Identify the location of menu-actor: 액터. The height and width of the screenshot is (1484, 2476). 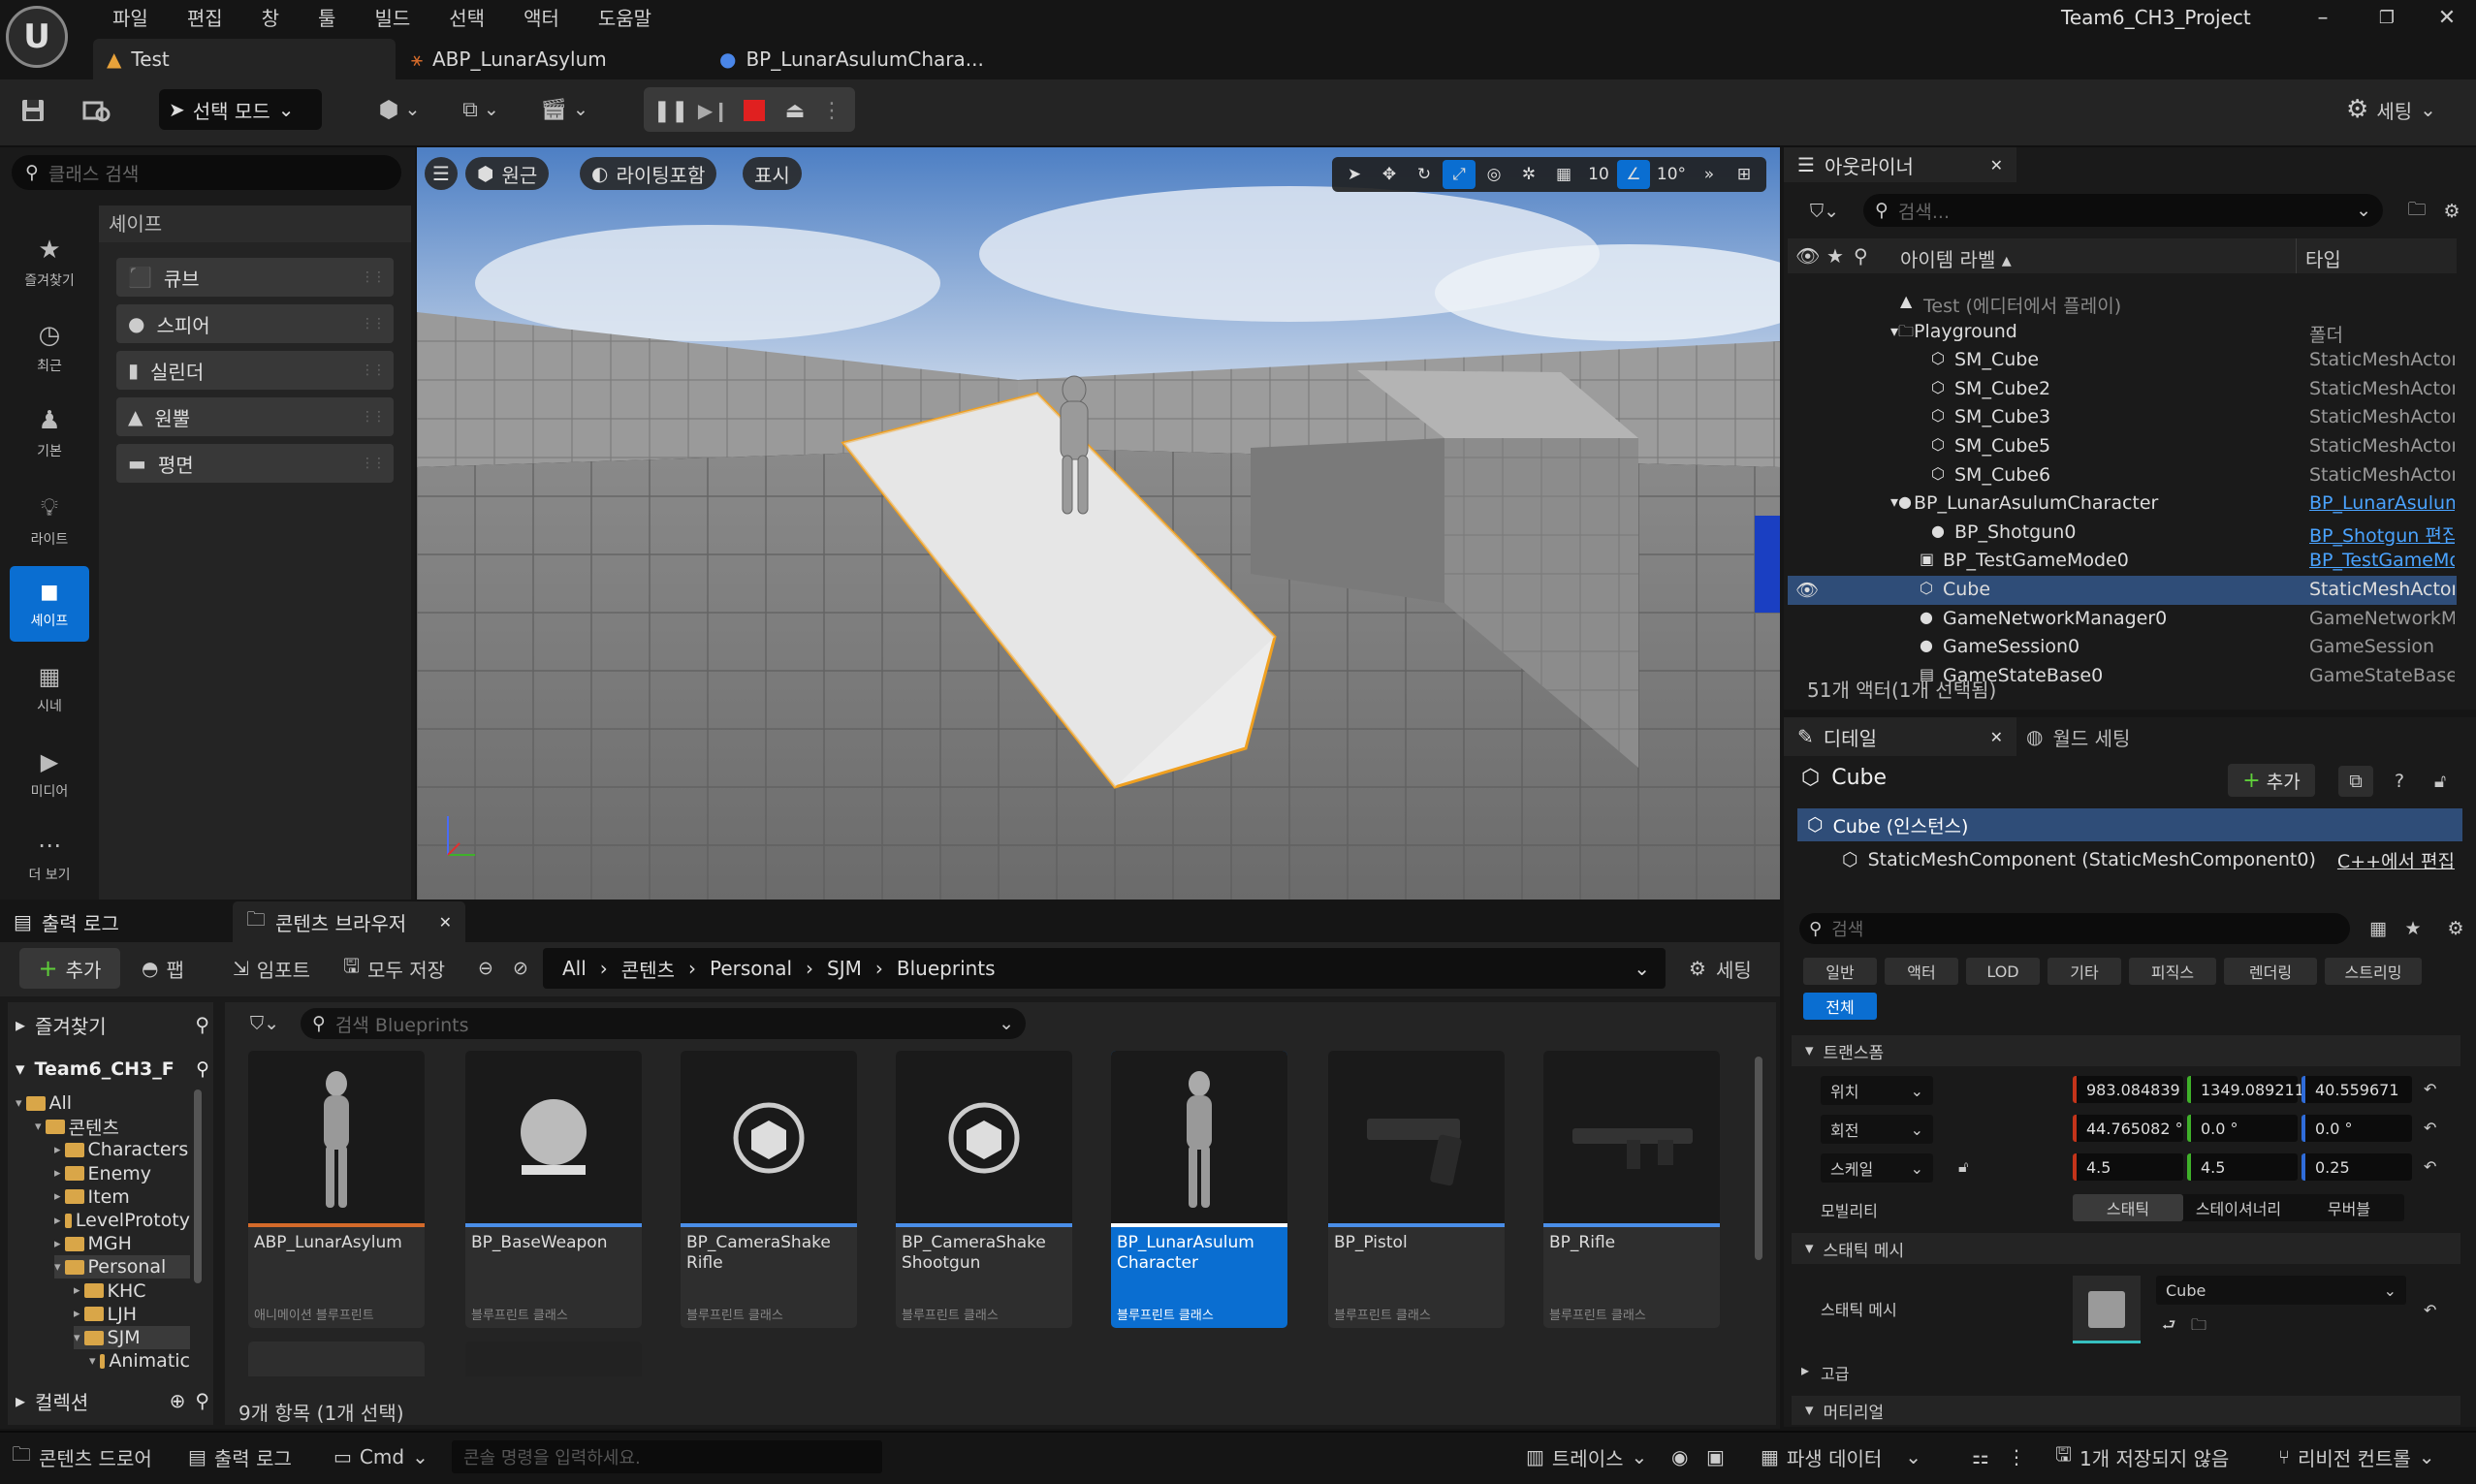
(541, 18).